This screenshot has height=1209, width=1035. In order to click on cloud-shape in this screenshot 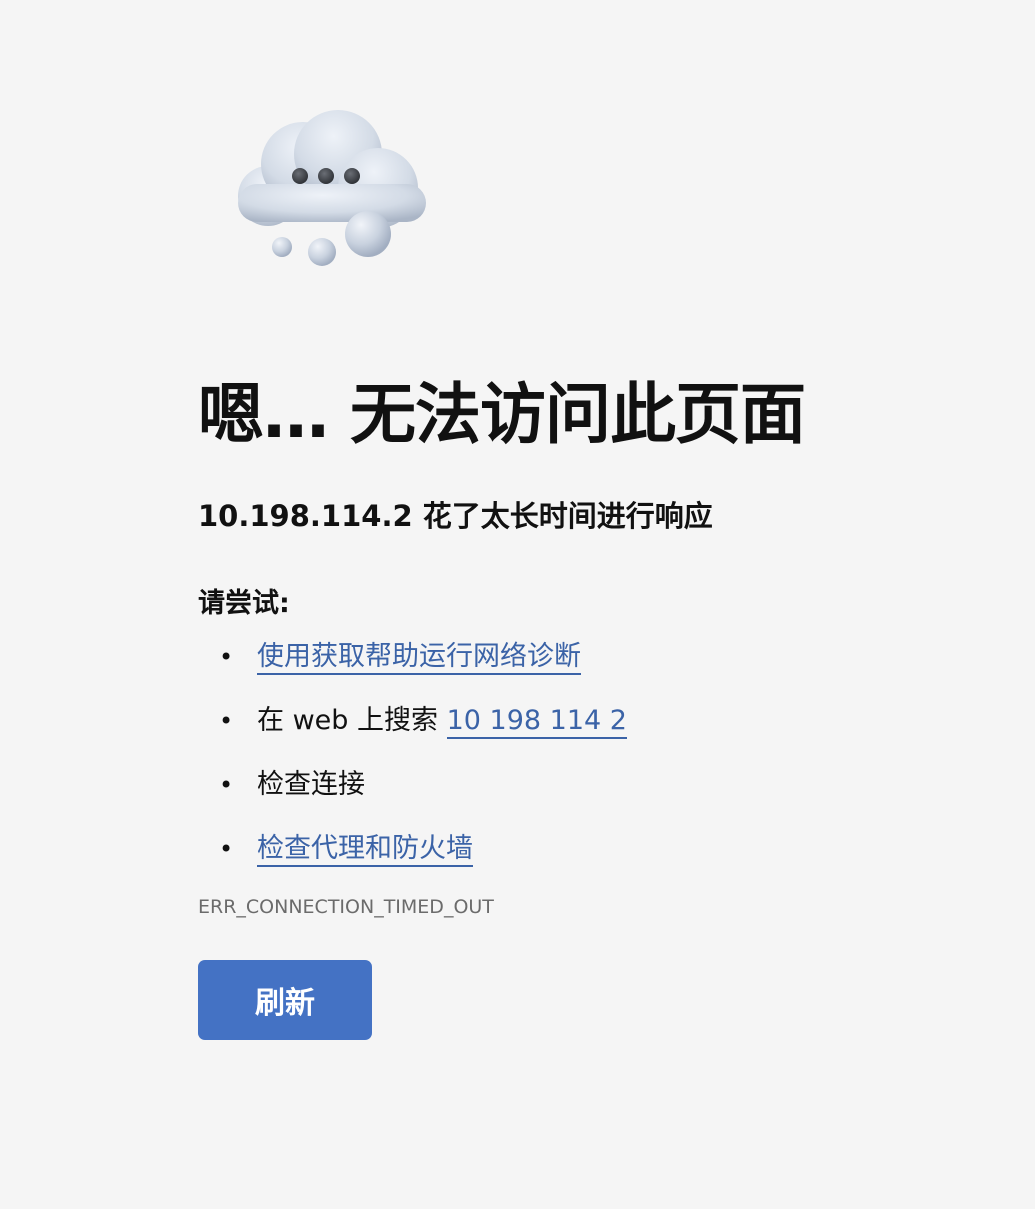, I will do `click(332, 169)`.